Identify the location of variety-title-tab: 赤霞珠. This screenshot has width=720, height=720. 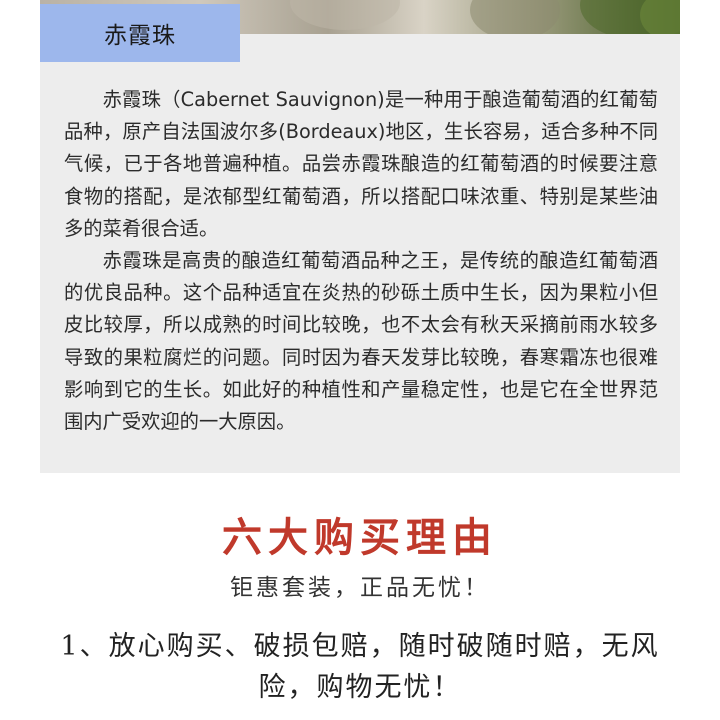
(140, 33).